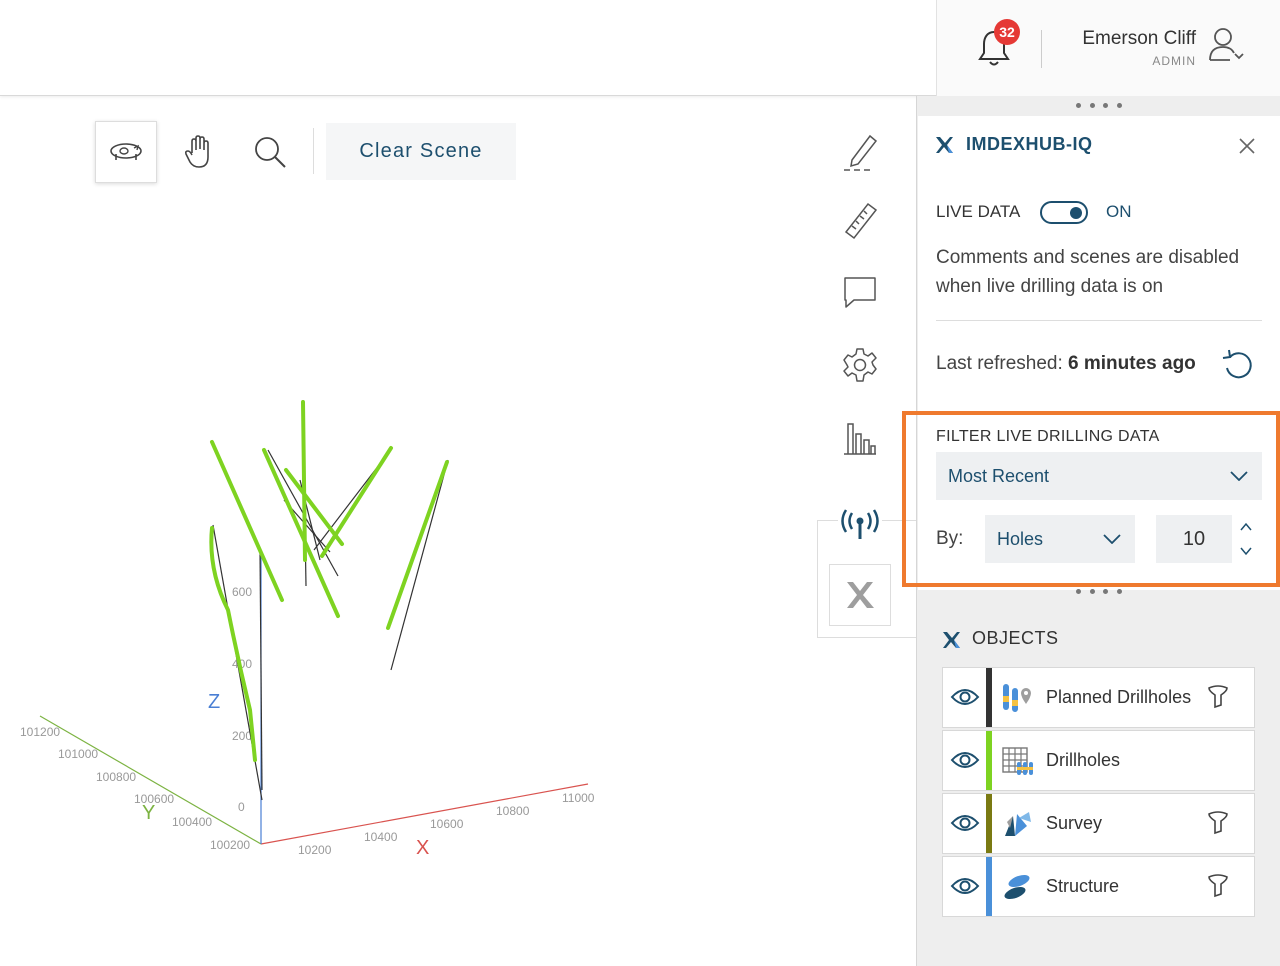  I want to click on x-axis-name: X, so click(422, 848).